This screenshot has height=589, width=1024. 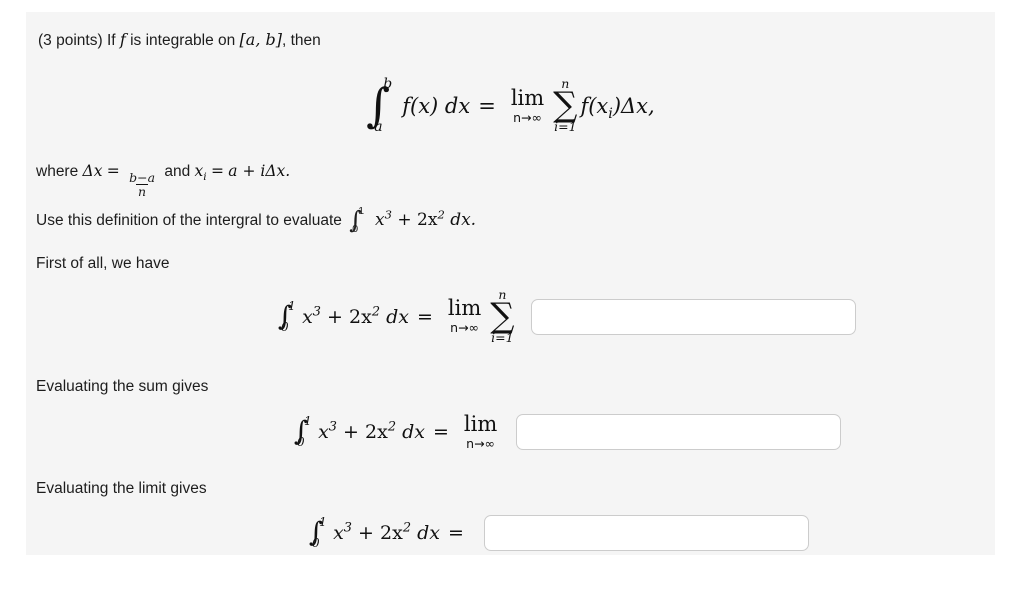 I want to click on row-1-expression: ∫ 1 0 x3 + 2x2 dx = lim n→∞ n ∑ i=1, so click(x=398, y=316).